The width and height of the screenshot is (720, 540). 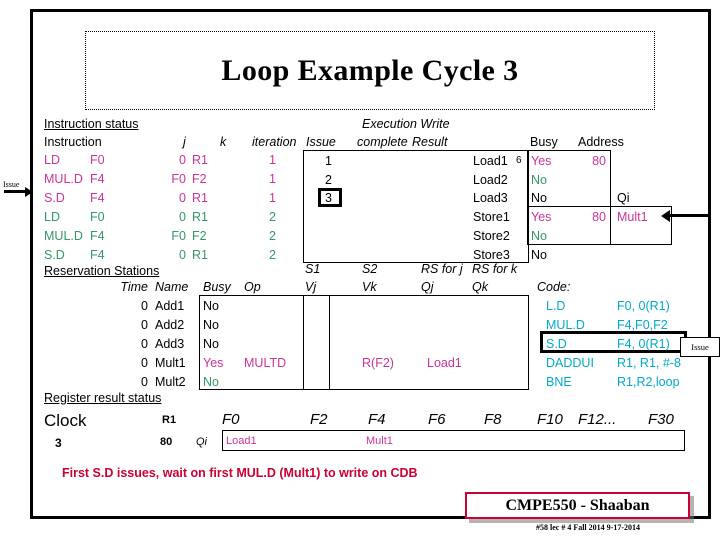 What do you see at coordinates (134, 287) in the screenshot?
I see `rs-header-time: Time` at bounding box center [134, 287].